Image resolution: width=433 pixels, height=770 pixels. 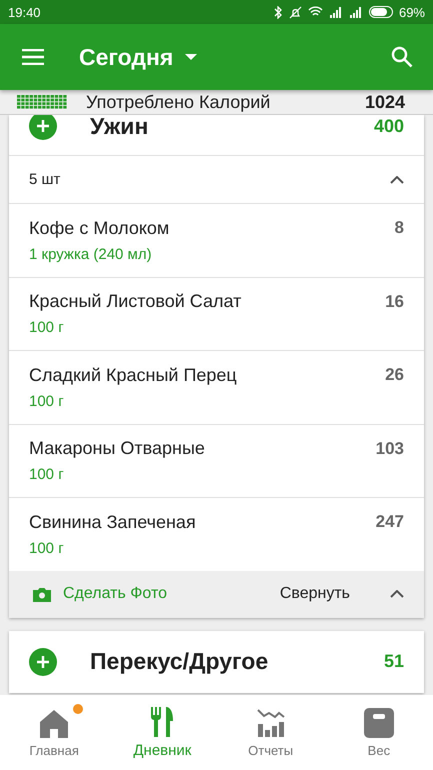 I want to click on food-item: Красный Листовой Салат 100 г 16, so click(x=216, y=313).